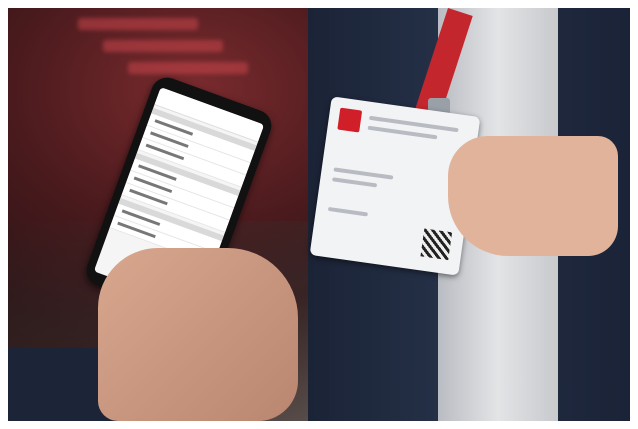 This screenshot has width=638, height=429. I want to click on badge-logo, so click(350, 120).